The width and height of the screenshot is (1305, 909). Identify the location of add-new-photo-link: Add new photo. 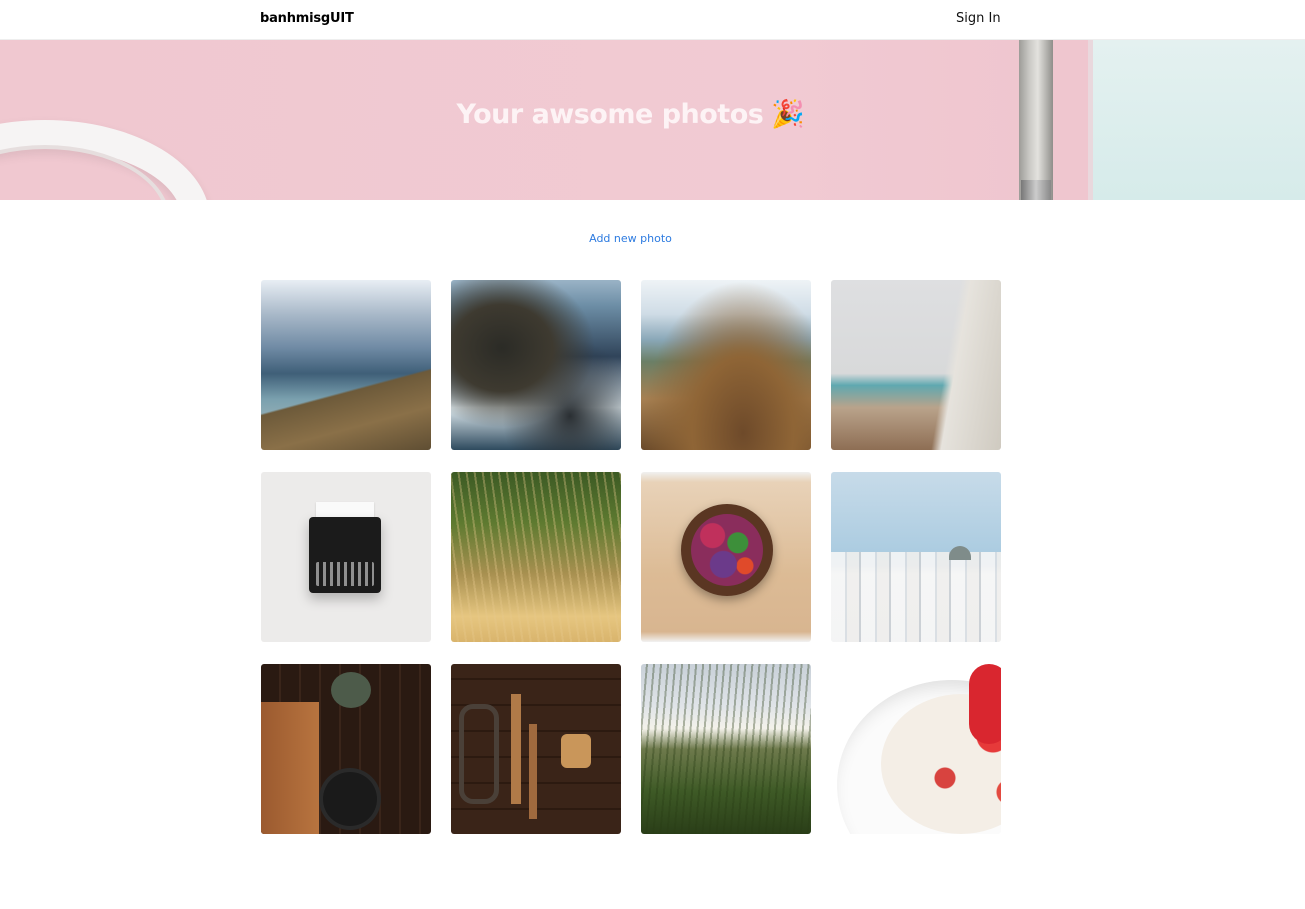
(630, 238).